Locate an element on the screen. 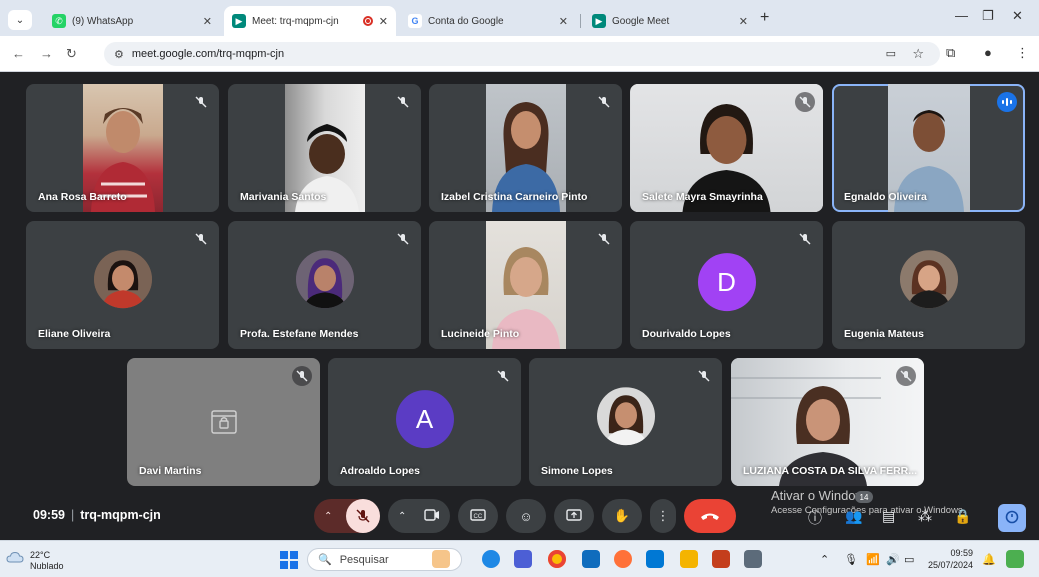  captions-button: CC is located at coordinates (478, 516).